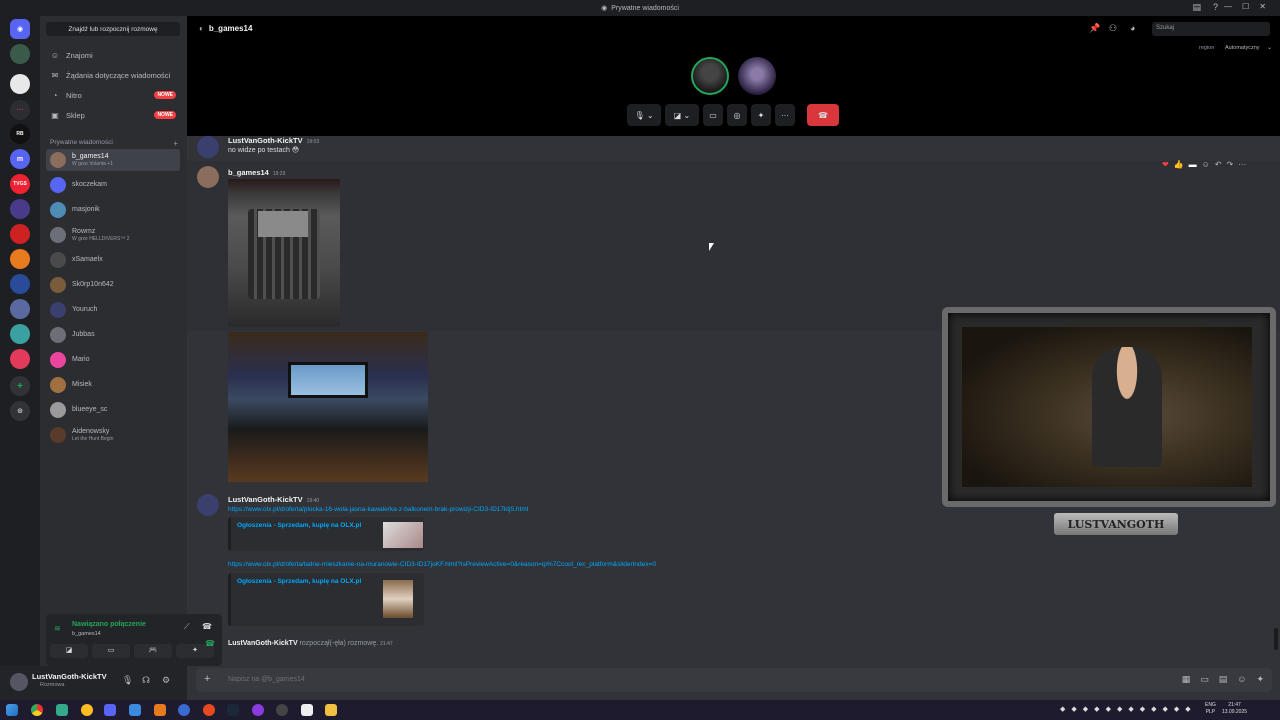  I want to click on sticker-icon: ▤, so click(1223, 679).